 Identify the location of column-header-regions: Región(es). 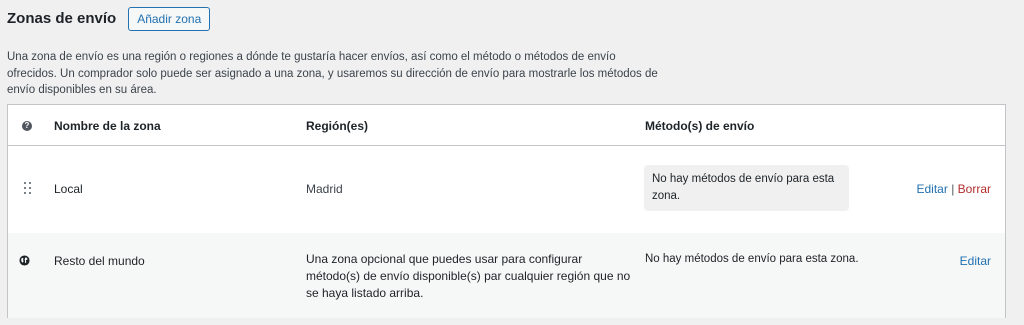
(337, 126).